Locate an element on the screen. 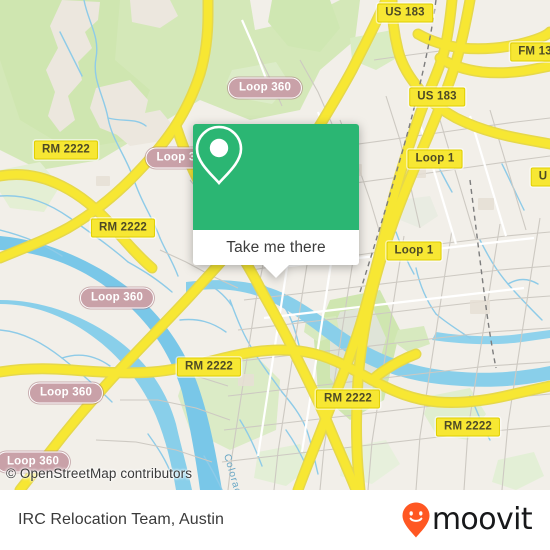  bottom-bar: IRC Relocation Team, Austin moovit is located at coordinates (275, 520).